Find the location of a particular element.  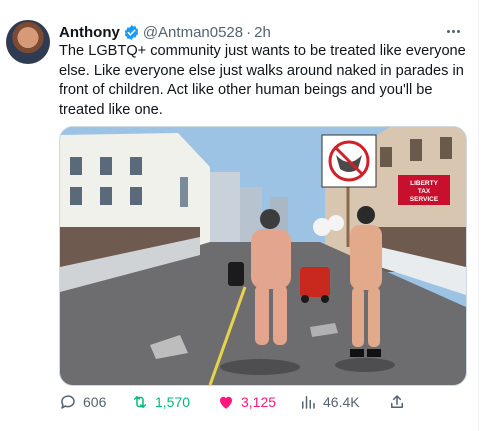

liberty-sign-line-1: LIBERTY is located at coordinates (424, 183).